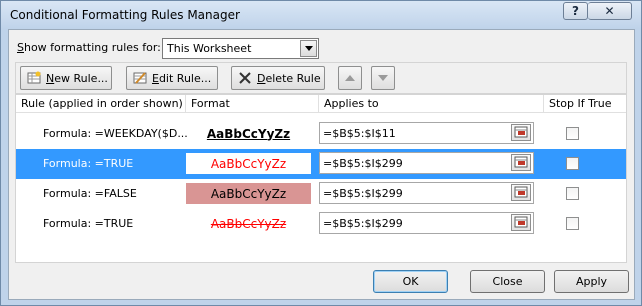  Describe the element at coordinates (101, 104) in the screenshot. I see `column-header-rule: Rule (applied in order shown)` at that location.